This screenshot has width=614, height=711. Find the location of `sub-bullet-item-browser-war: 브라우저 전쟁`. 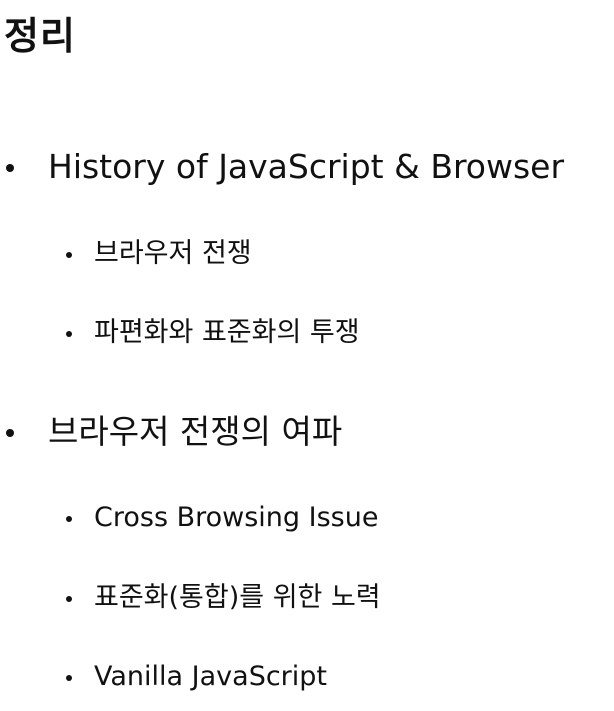

sub-bullet-item-browser-war: 브라우저 전쟁 is located at coordinates (159, 254).